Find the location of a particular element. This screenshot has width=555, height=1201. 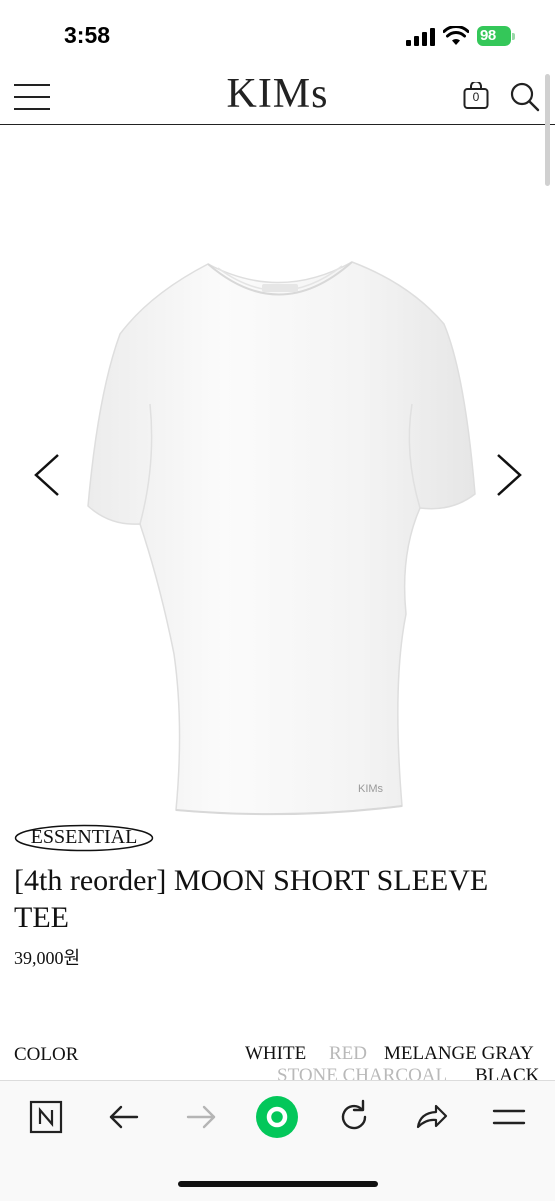

product-title: [4th reorder] MOON SHORT SLEEVE TEE is located at coordinates (251, 899).